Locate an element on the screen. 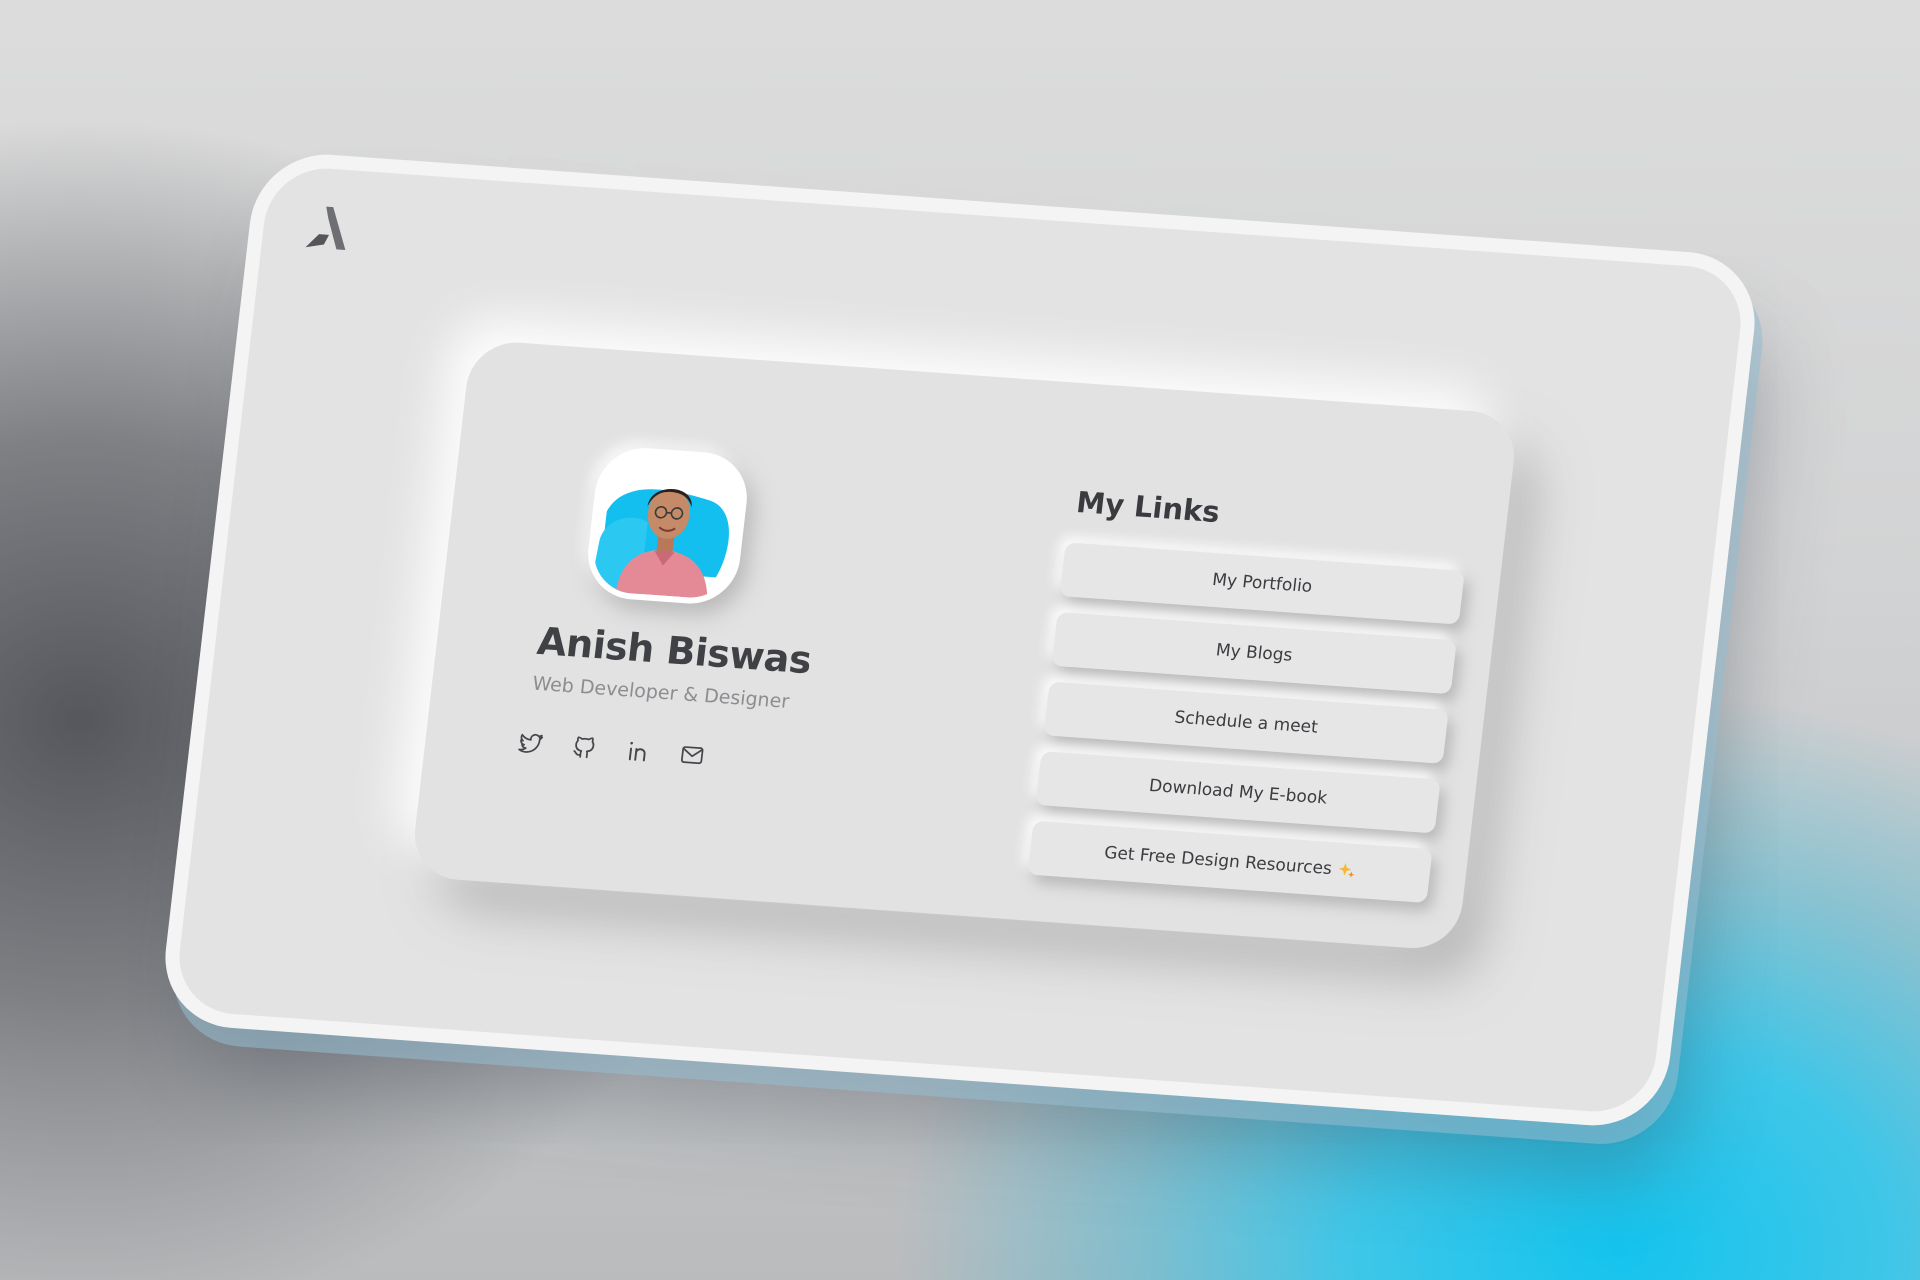 This screenshot has width=1920, height=1280. github-icon is located at coordinates (584, 748).